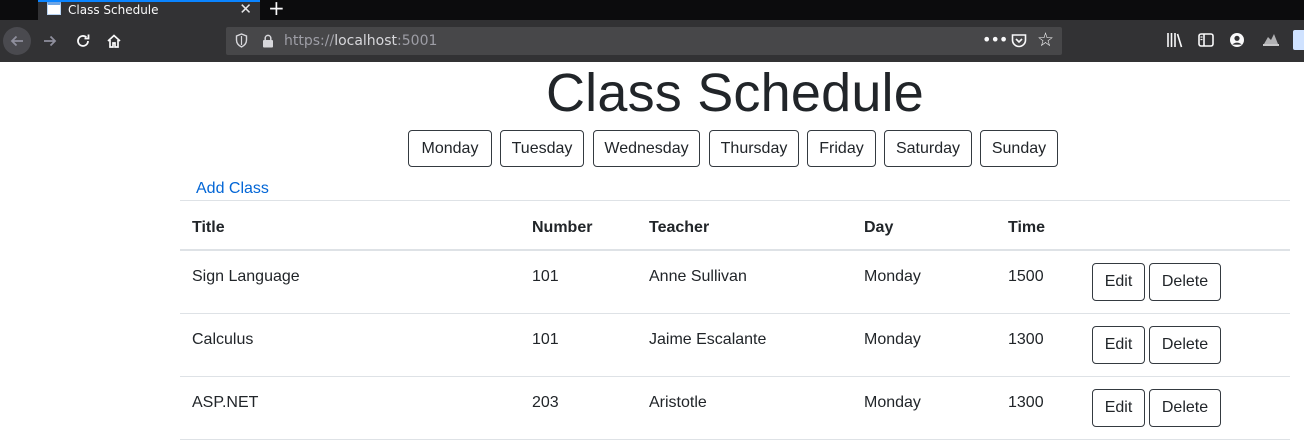  Describe the element at coordinates (1237, 40) in the screenshot. I see `account-icon` at that location.